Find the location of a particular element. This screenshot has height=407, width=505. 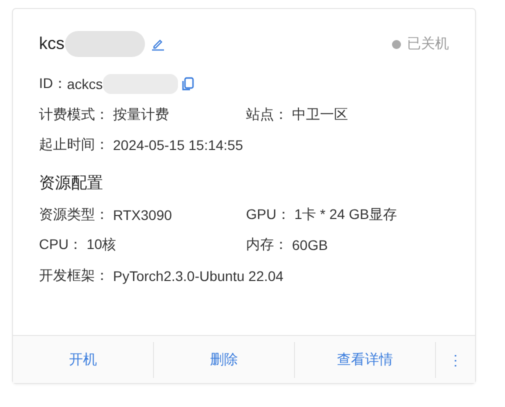

field-value: ackcs is located at coordinates (85, 84).